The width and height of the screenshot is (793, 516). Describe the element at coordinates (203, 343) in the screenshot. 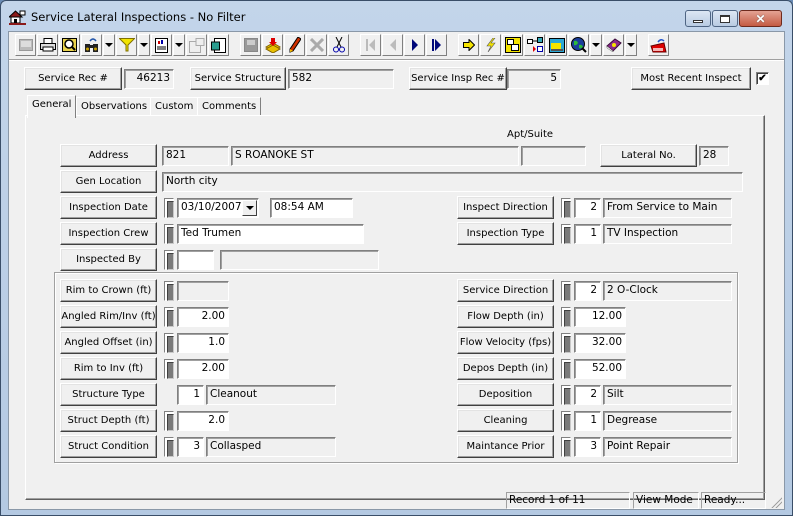

I see `angled-offset-field: 1.0` at that location.